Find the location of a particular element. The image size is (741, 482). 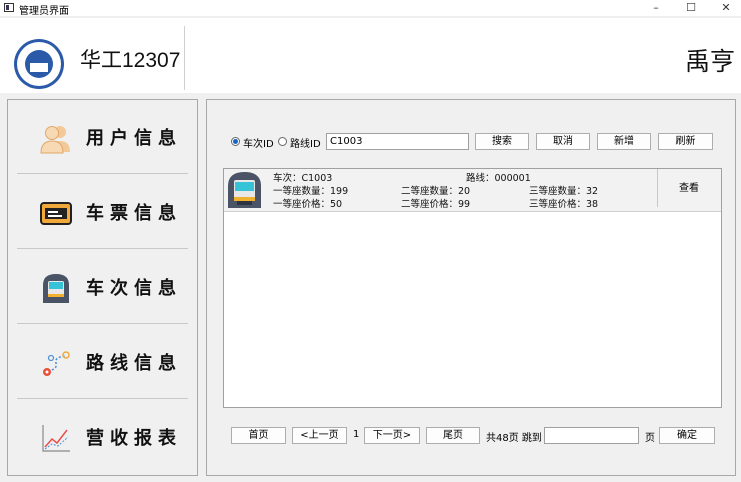

university-logo is located at coordinates (39, 64).